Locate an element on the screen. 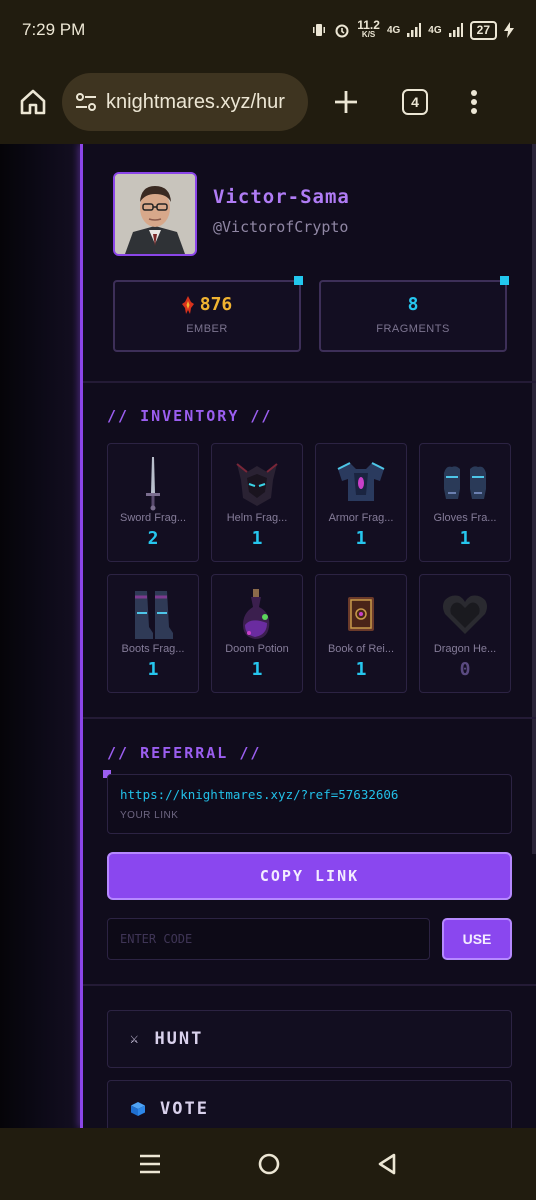 Image resolution: width=536 pixels, height=1200 pixels. dragon-heart-icon is located at coordinates (465, 614).